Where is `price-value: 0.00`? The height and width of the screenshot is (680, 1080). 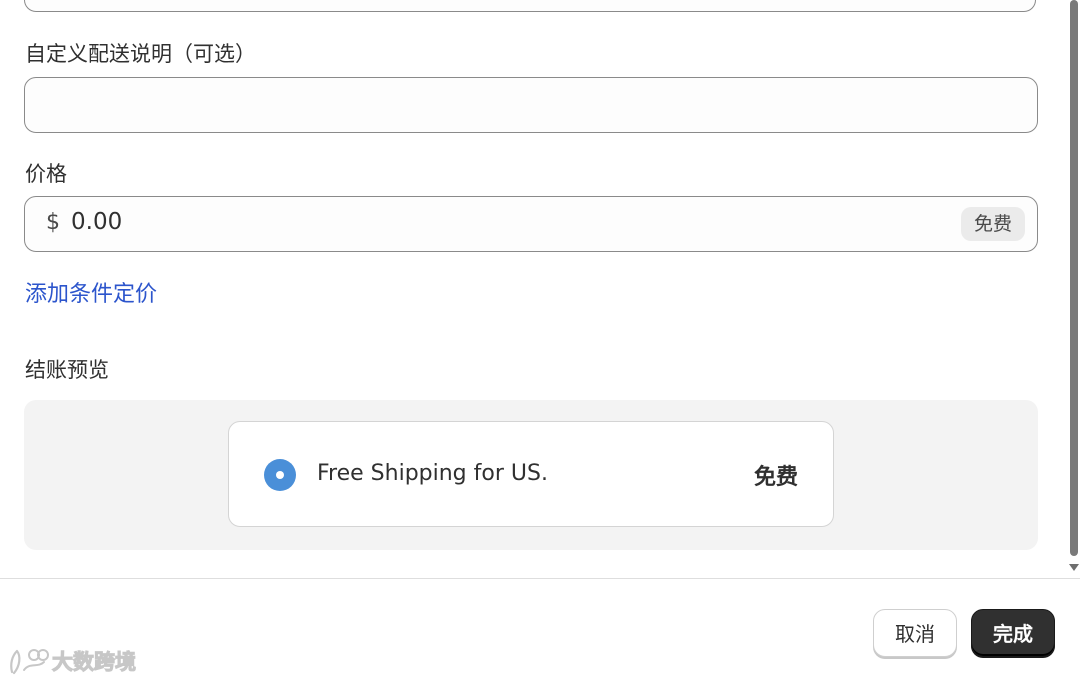
price-value: 0.00 is located at coordinates (96, 222).